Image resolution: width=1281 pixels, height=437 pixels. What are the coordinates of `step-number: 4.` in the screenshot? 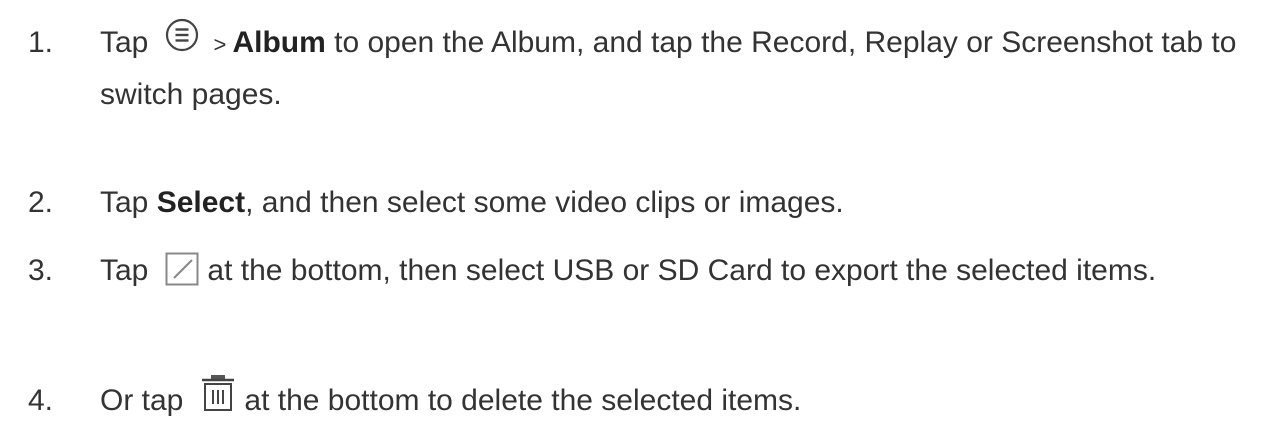 It's located at (41, 400).